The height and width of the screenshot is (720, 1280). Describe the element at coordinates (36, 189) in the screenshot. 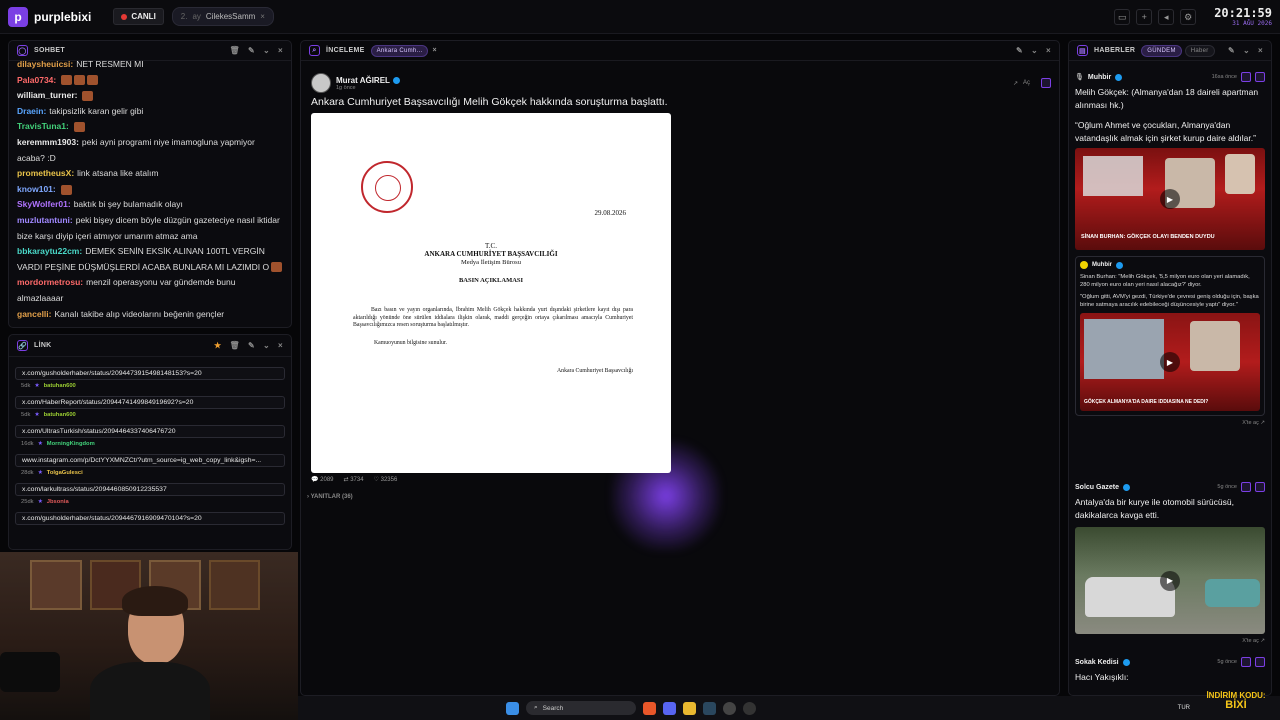

I see `chat-username: know101:` at that location.